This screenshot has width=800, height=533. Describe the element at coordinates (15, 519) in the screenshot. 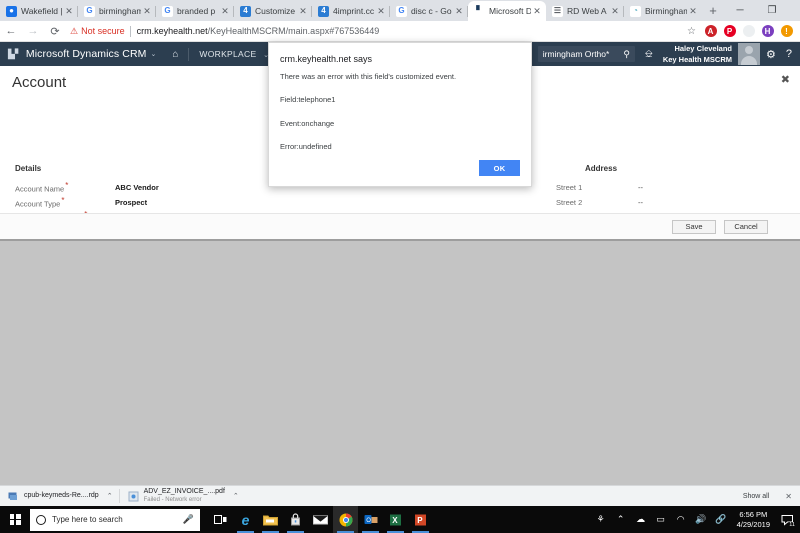

I see `windows-start-icon` at that location.